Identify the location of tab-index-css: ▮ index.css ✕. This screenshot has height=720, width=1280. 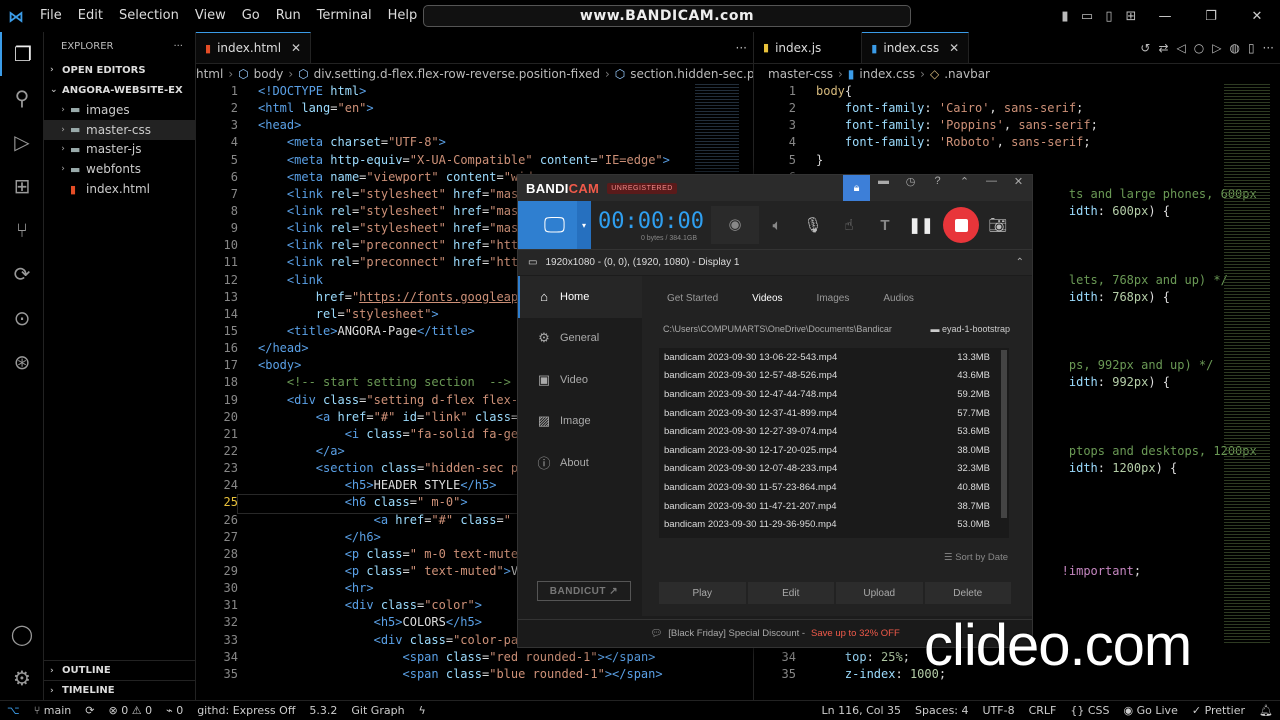
(916, 47).